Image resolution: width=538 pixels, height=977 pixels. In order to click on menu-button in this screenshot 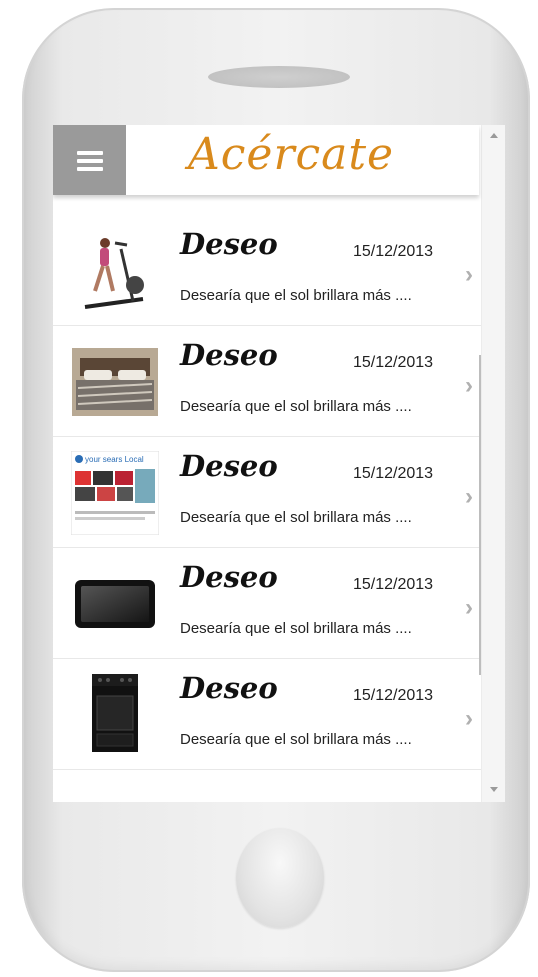, I will do `click(89, 160)`.